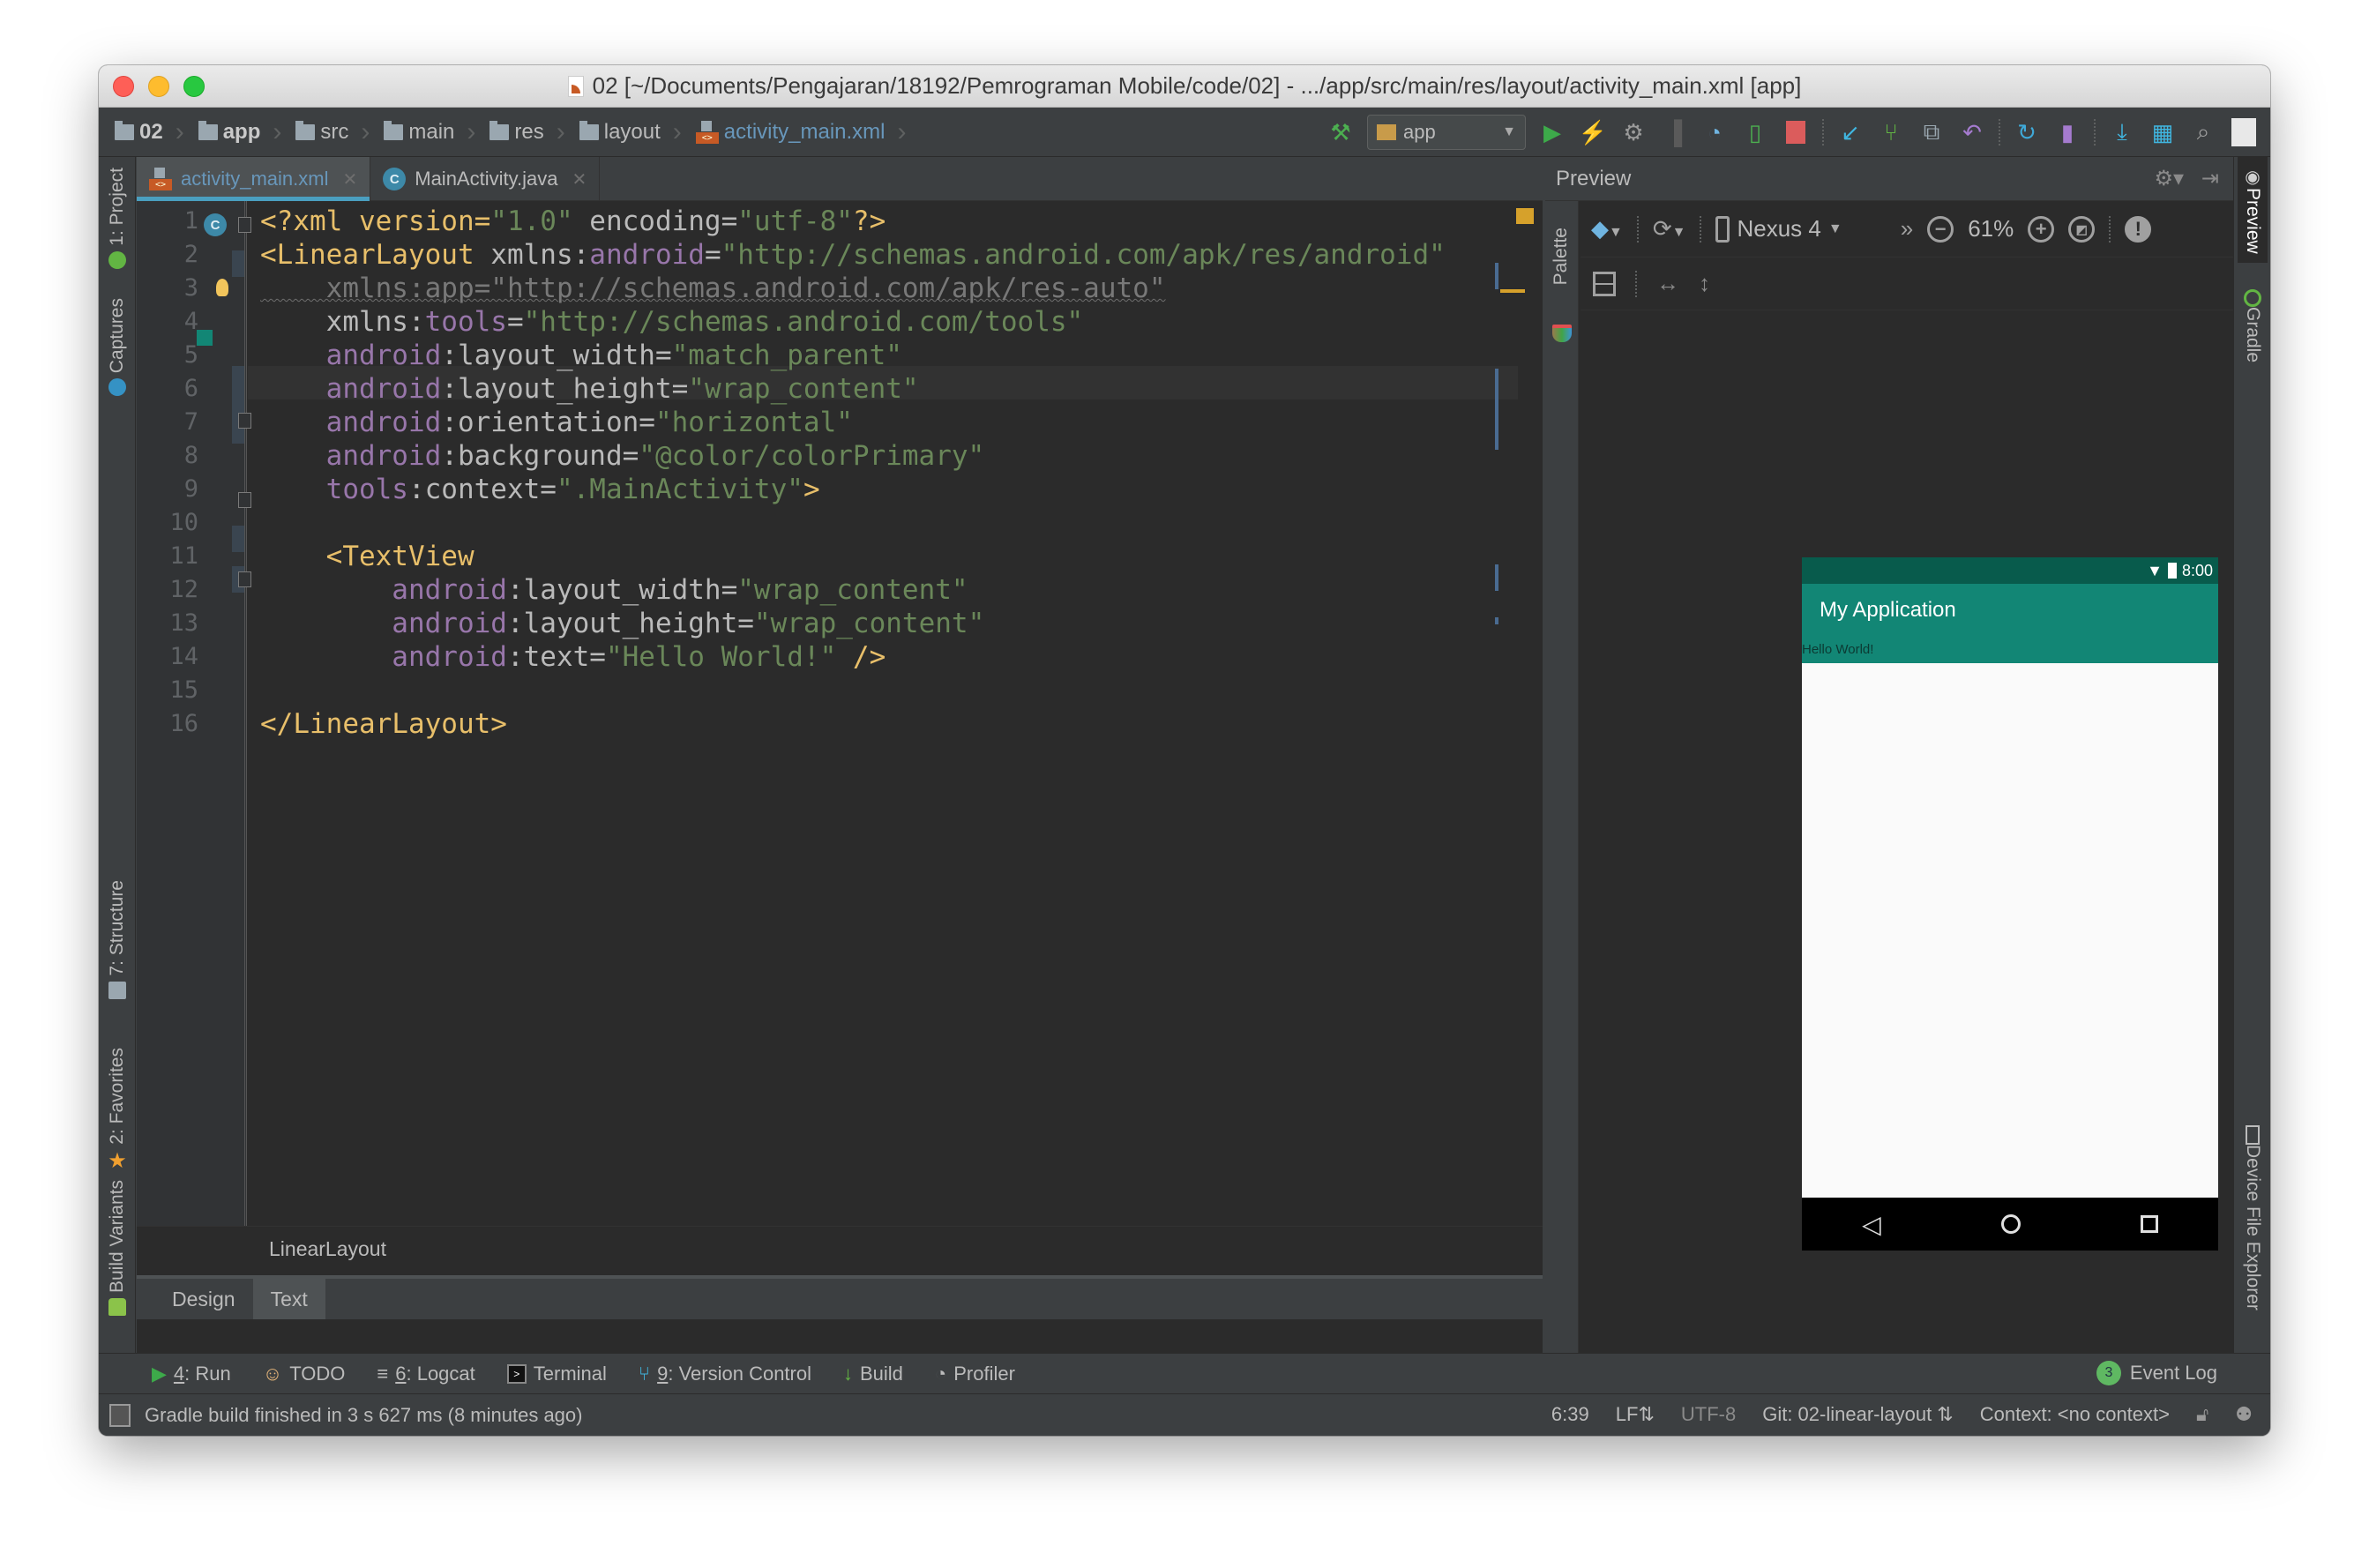  What do you see at coordinates (2202, 1414) in the screenshot?
I see `lock-icon: 🔓︎` at bounding box center [2202, 1414].